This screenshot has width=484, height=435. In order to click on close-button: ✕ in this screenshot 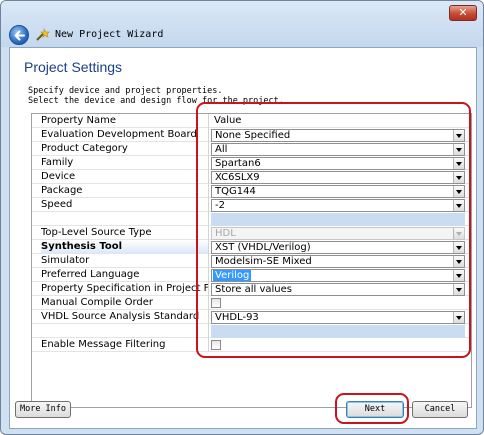, I will do `click(463, 13)`.